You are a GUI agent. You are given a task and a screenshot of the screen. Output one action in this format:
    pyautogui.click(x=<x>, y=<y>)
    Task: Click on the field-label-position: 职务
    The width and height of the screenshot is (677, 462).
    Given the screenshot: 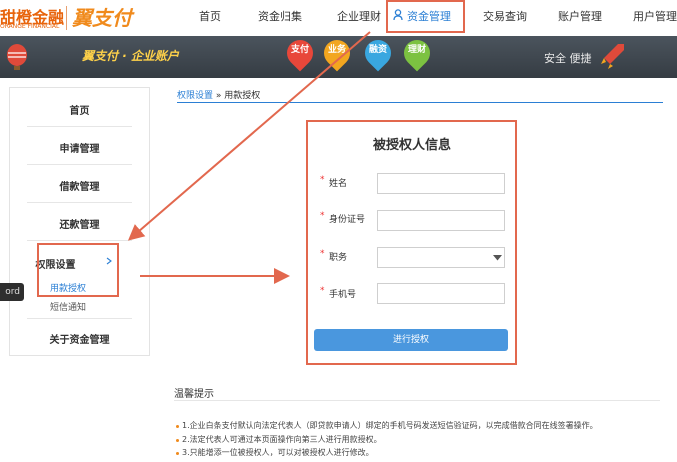 What is the action you would take?
    pyautogui.click(x=338, y=258)
    